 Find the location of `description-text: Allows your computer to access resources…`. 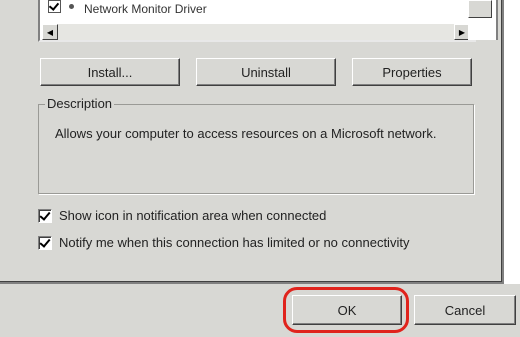

description-text: Allows your computer to access resources… is located at coordinates (246, 133).